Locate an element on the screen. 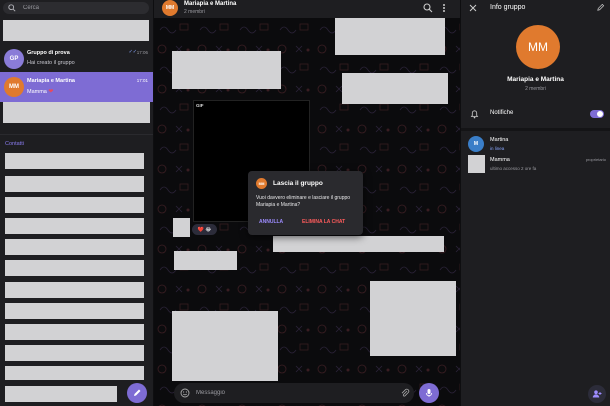 This screenshot has width=610, height=406. avatar: GP is located at coordinates (14, 59).